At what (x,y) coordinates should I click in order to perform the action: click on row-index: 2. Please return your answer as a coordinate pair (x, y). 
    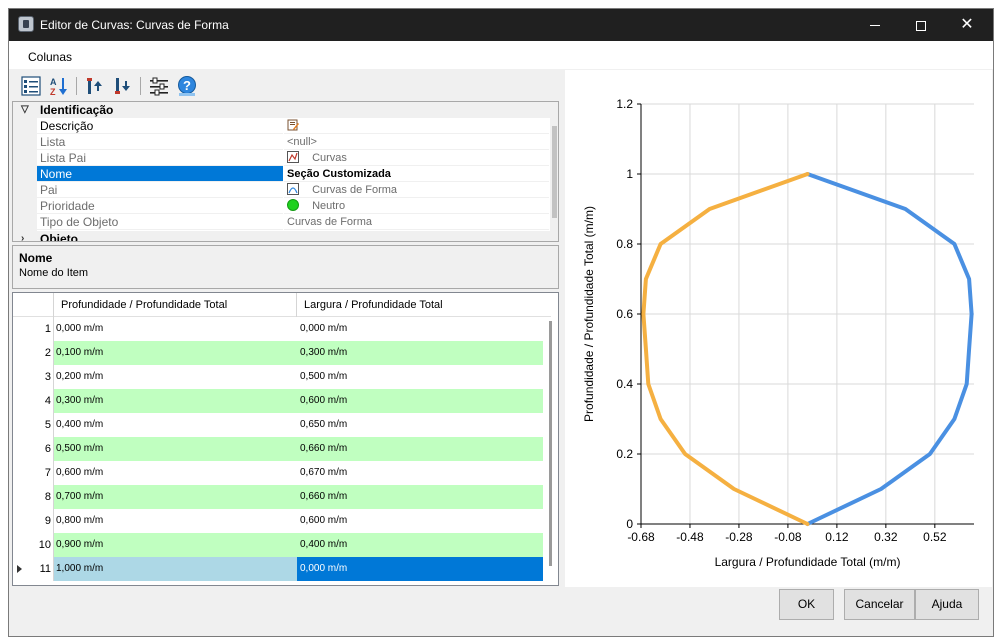
    Looking at the image, I should click on (47, 353).